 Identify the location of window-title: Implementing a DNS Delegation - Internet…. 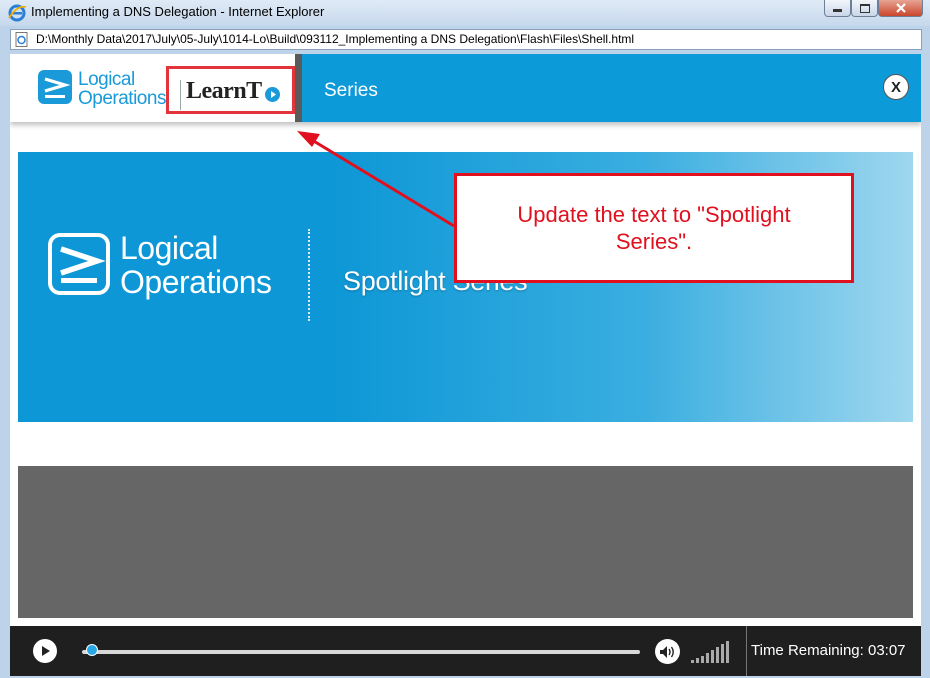
(178, 11).